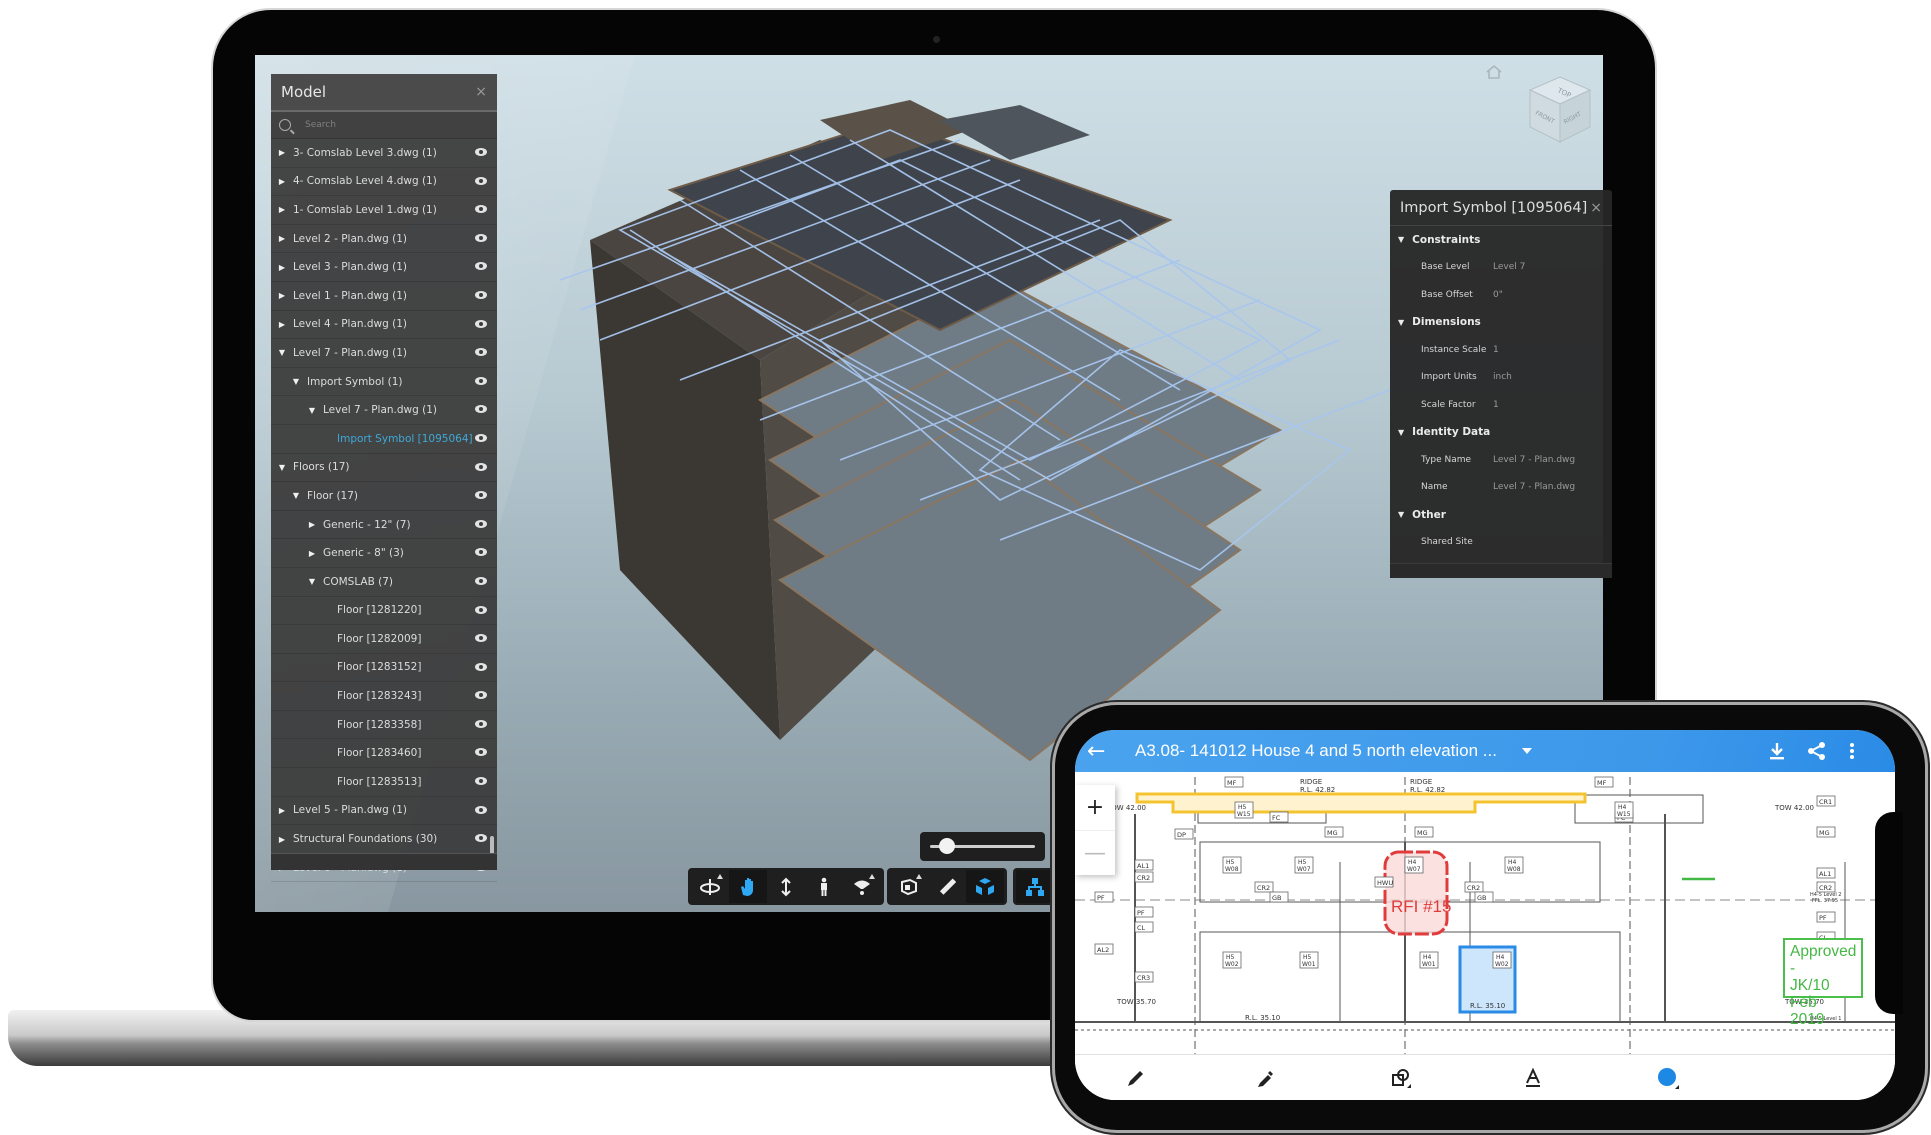 The image size is (1931, 1135). Describe the element at coordinates (384, 296) in the screenshot. I see `tree-item: ▶ Level 1 - Plan.dwg (1)` at that location.